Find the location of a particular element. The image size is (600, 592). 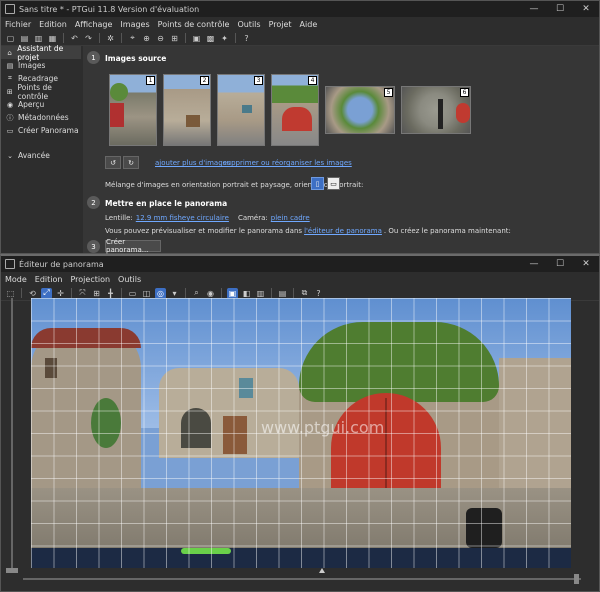

menu-affichage: Affichage is located at coordinates (94, 24).